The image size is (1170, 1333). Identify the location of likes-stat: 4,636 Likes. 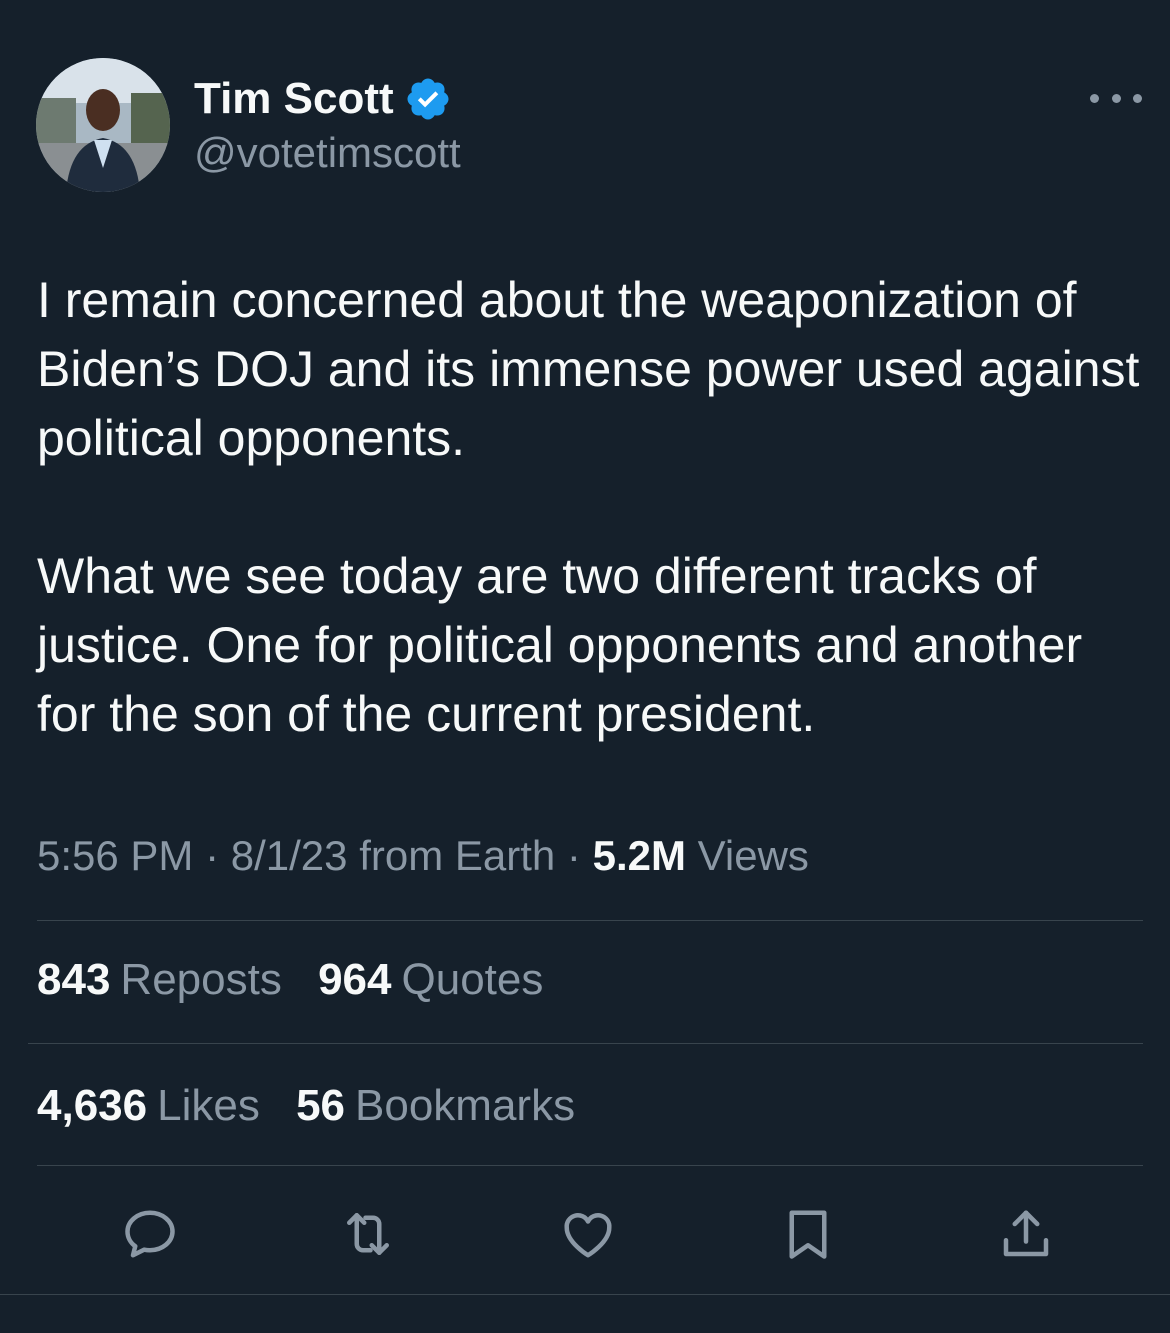
(148, 1106).